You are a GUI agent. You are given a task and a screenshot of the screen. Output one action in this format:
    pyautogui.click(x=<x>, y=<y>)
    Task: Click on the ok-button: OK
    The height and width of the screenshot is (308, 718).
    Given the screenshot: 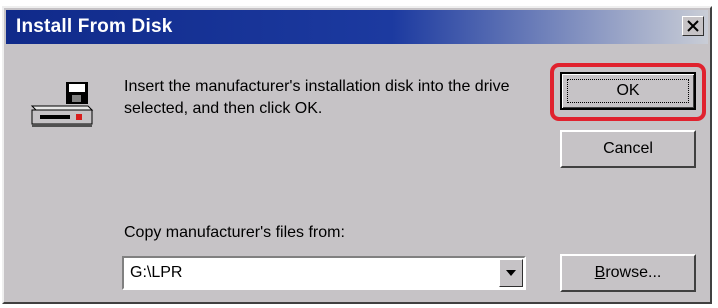 What is the action you would take?
    pyautogui.click(x=628, y=91)
    